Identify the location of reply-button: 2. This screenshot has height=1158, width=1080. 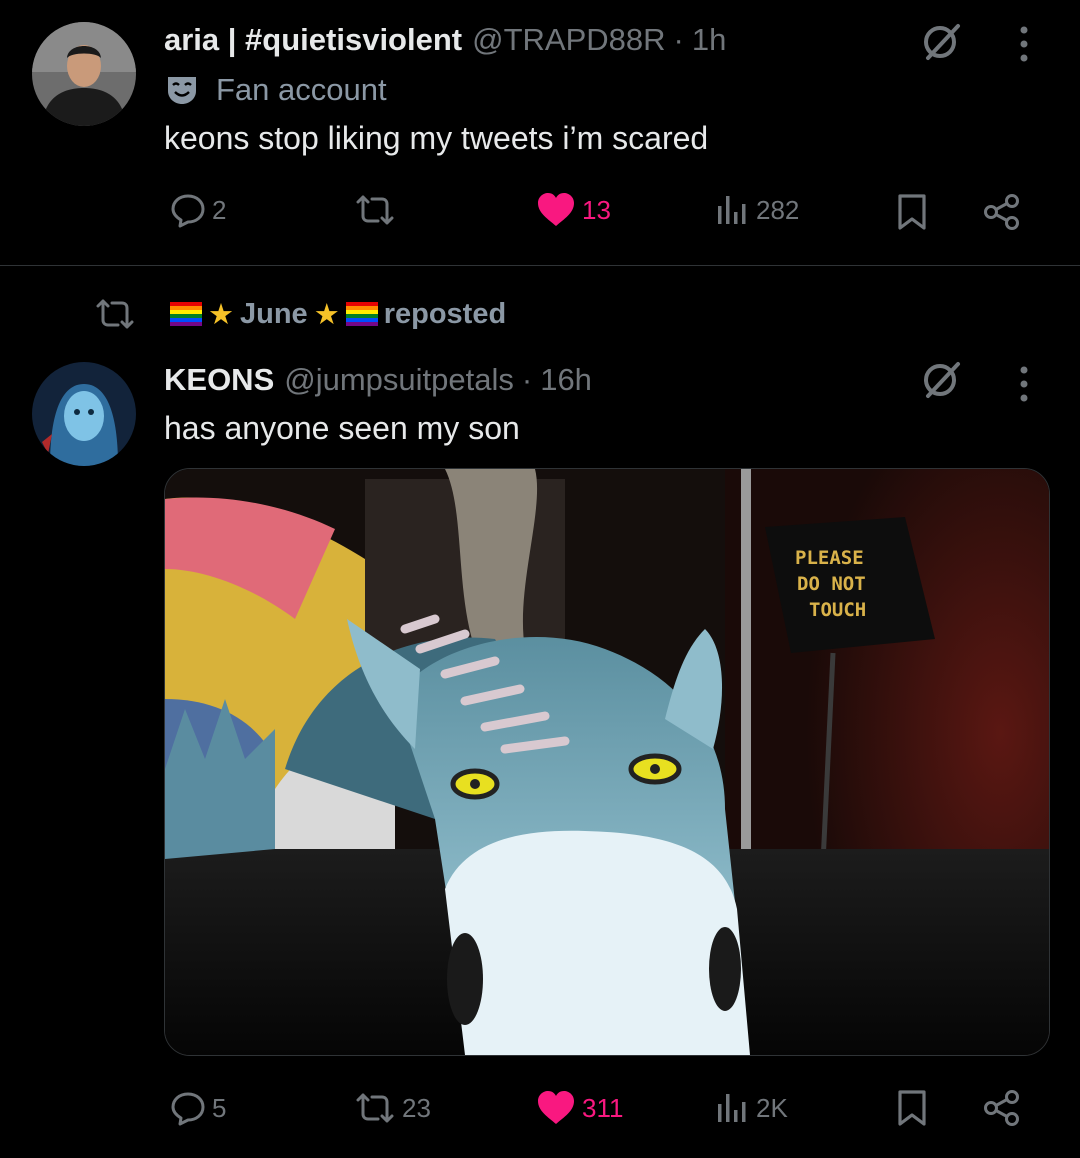
(198, 210).